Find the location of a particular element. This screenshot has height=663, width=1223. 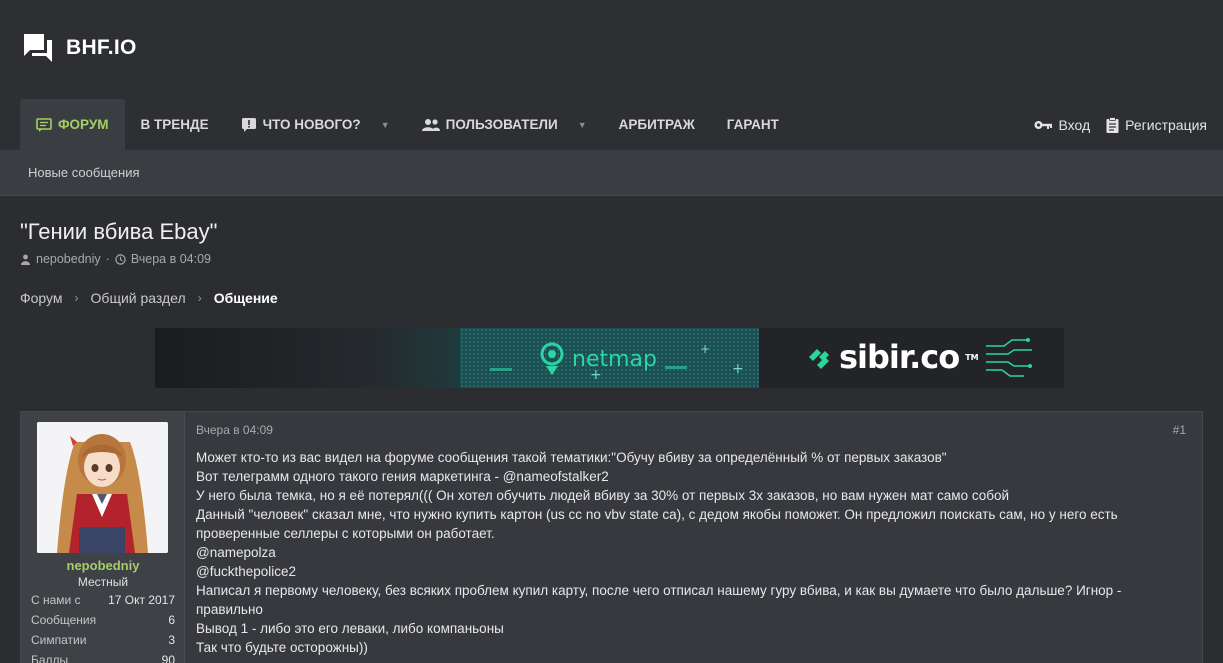

sub-nav: Новые сообщения is located at coordinates (611, 173).